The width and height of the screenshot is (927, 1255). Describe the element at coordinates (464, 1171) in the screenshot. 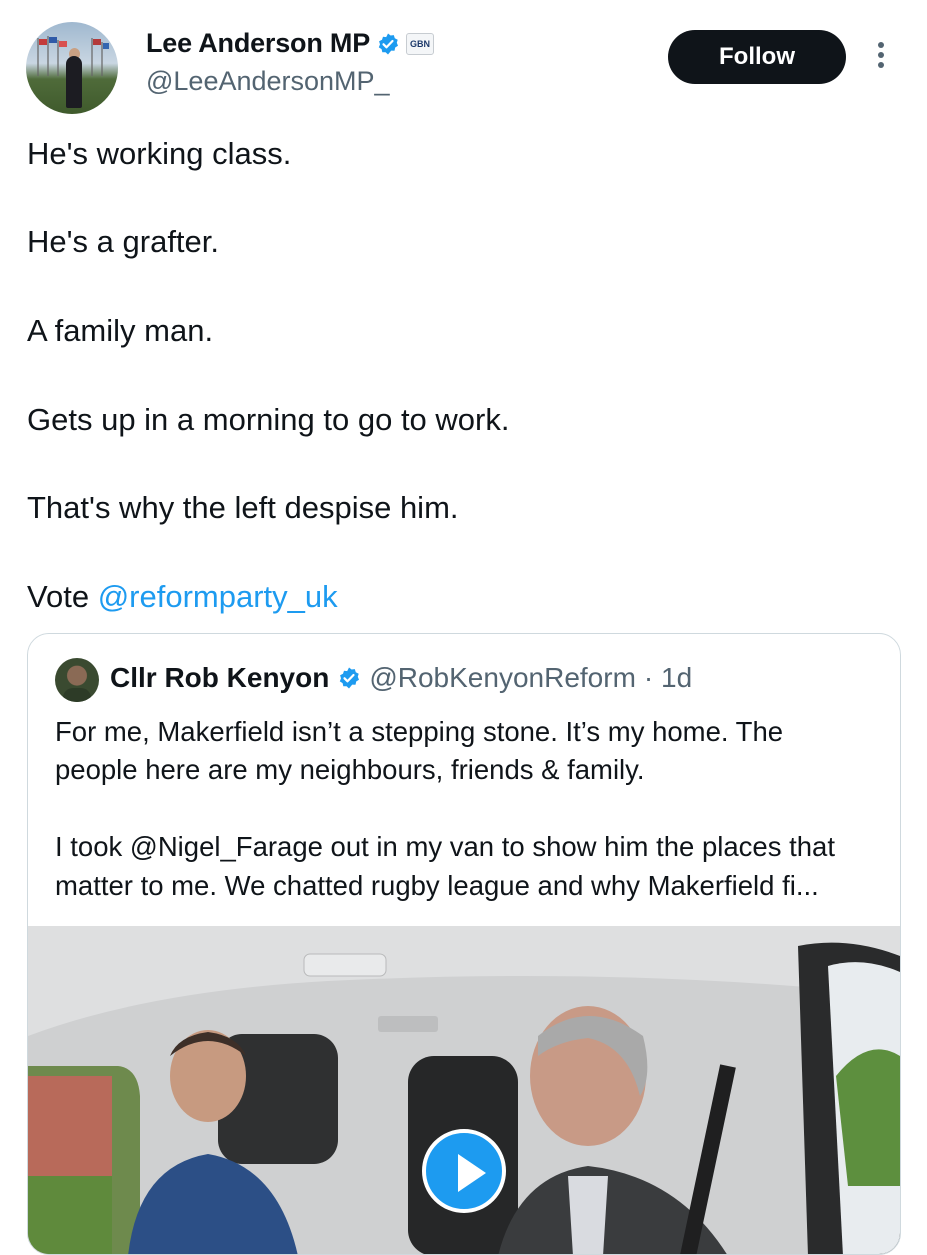

I see `play-icon` at that location.